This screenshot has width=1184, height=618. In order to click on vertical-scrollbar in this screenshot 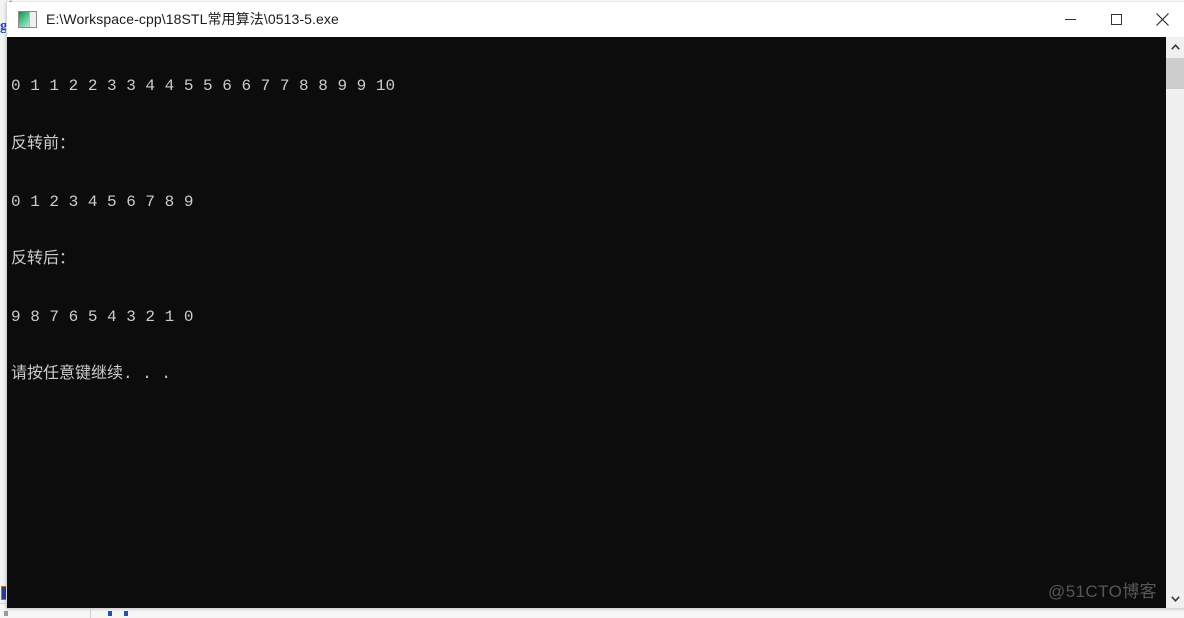, I will do `click(1174, 322)`.